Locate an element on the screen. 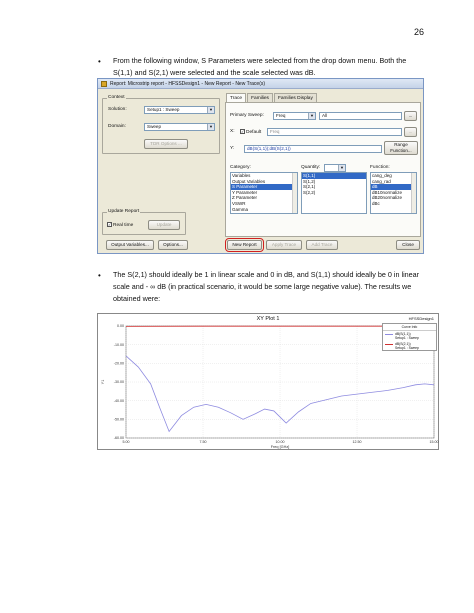 This screenshot has width=474, height=613. legend-label: dB(S(2,1)) Setup1 : Sweep is located at coordinates (407, 346).